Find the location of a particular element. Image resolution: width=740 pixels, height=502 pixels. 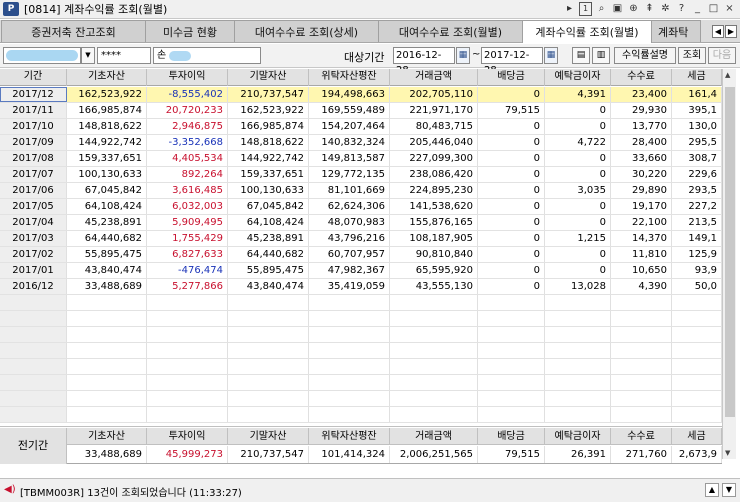

cell-investment-profit: 2,946,875 is located at coordinates (187, 126).